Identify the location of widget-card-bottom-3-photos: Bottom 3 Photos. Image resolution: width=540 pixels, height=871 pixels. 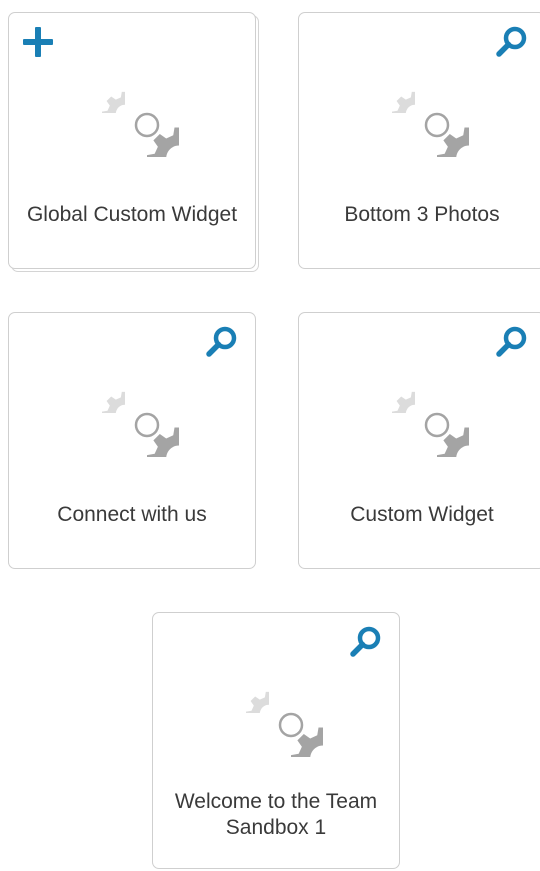
(419, 140).